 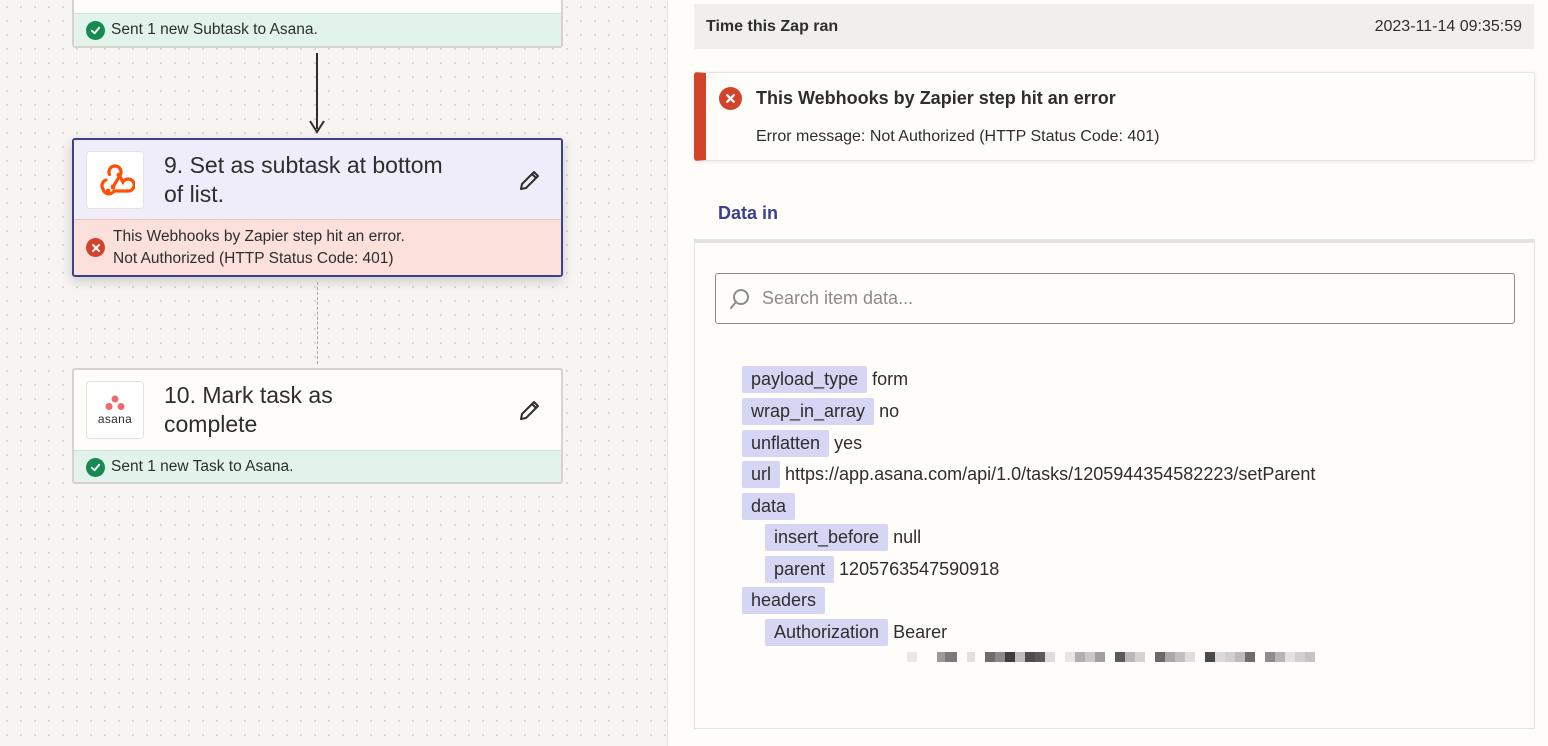 I want to click on data-key: insert_before, so click(x=827, y=537).